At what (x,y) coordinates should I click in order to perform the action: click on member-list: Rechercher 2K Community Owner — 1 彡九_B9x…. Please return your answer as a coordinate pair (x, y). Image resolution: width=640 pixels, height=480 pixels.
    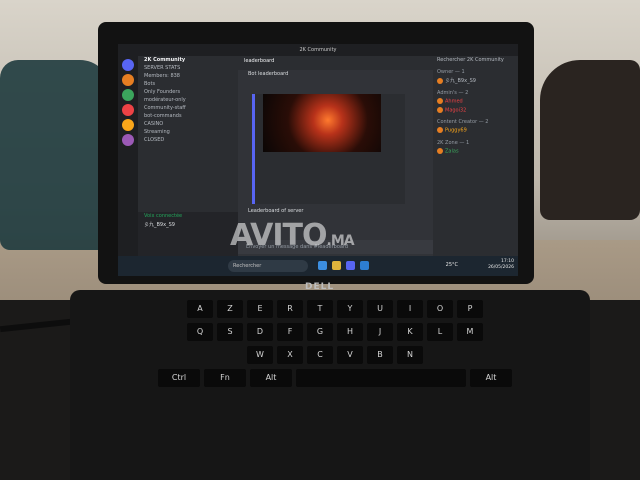
    Looking at the image, I should click on (475, 156).